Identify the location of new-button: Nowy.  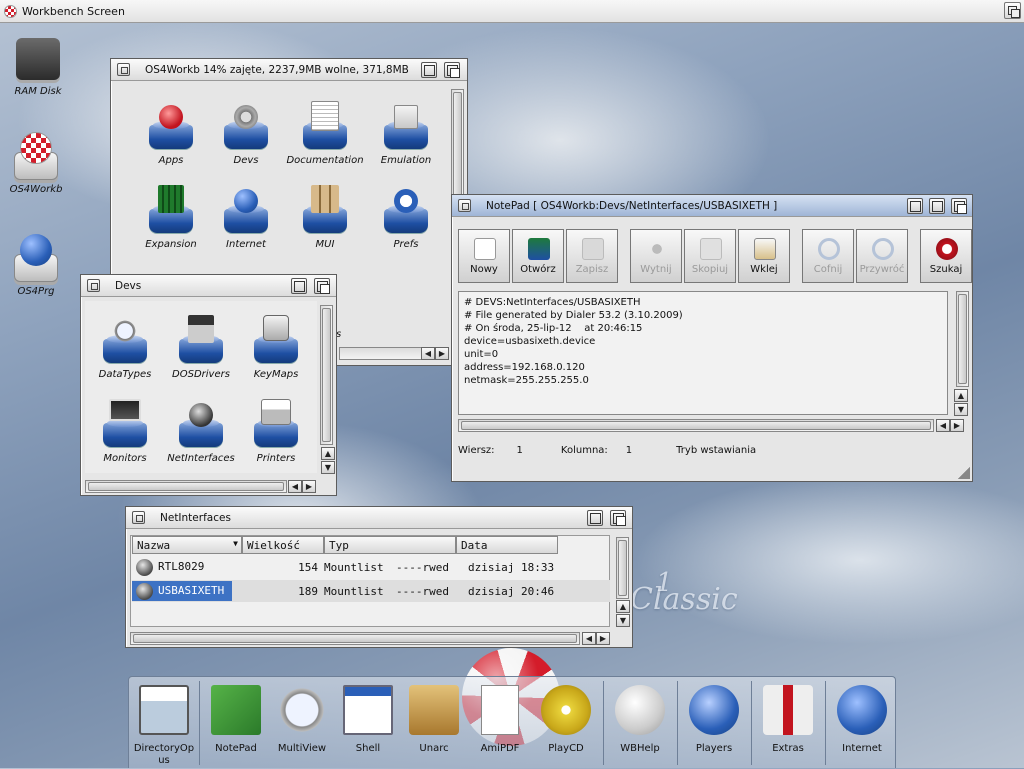
(484, 256).